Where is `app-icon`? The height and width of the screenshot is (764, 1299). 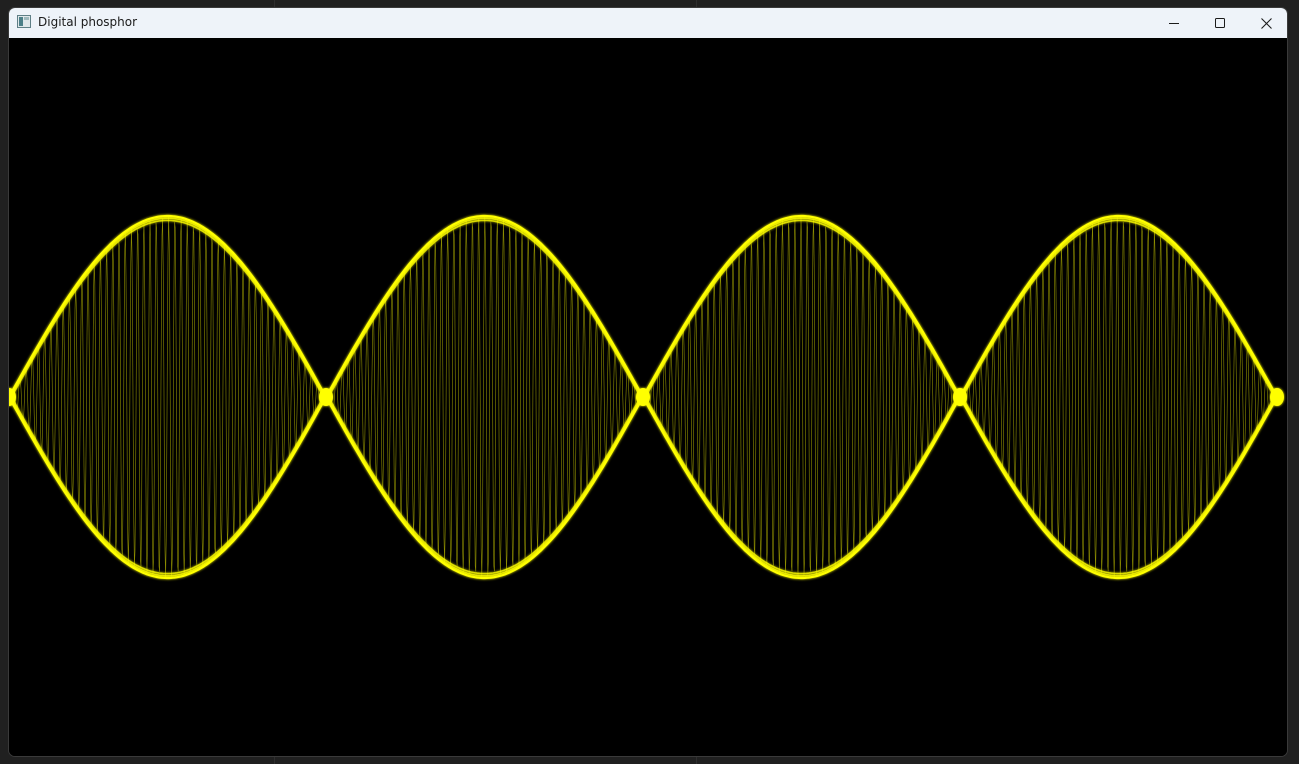
app-icon is located at coordinates (24, 21).